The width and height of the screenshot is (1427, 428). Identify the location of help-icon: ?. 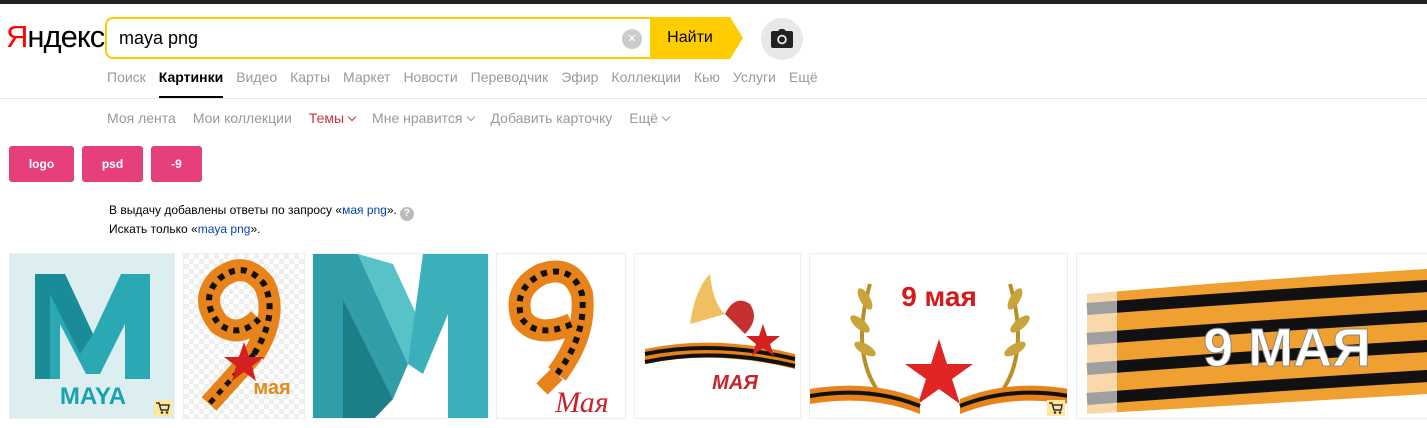
(406, 214).